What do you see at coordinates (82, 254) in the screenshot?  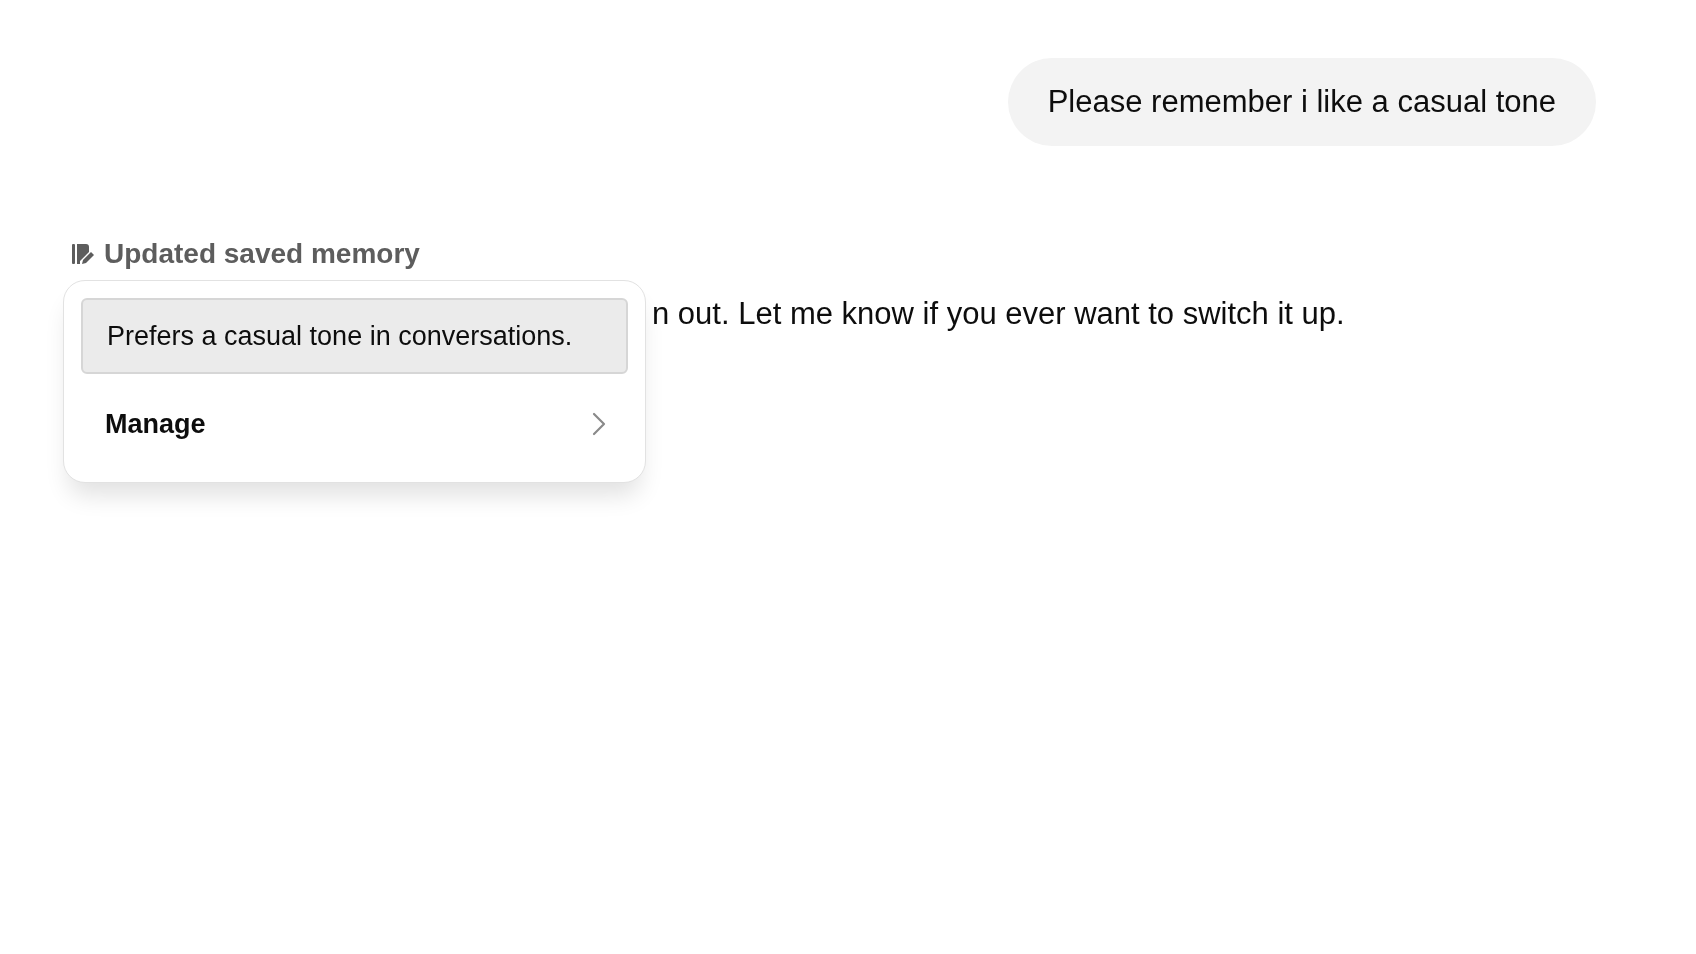 I see `memory-edit-icon` at bounding box center [82, 254].